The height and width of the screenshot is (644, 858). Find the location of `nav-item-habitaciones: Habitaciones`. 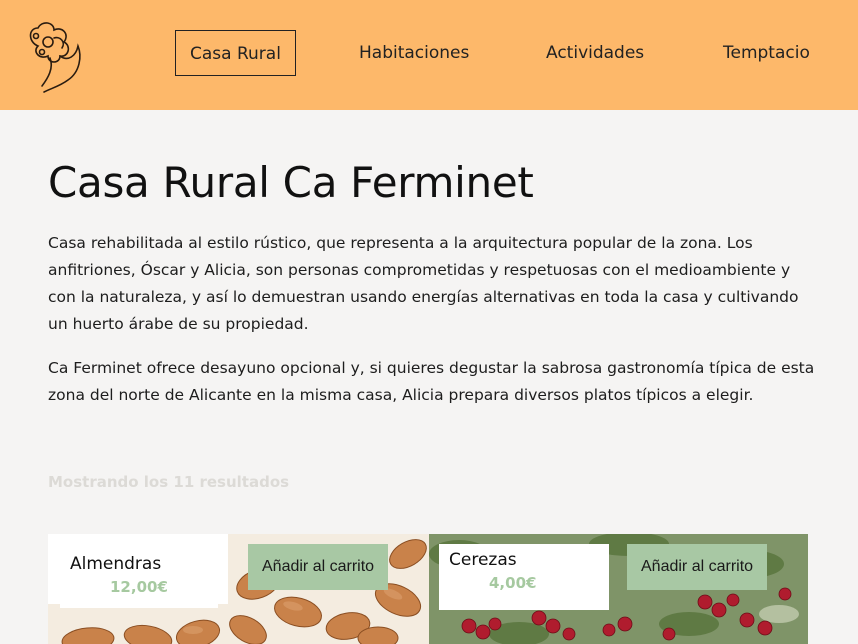

nav-item-habitaciones: Habitaciones is located at coordinates (414, 53).